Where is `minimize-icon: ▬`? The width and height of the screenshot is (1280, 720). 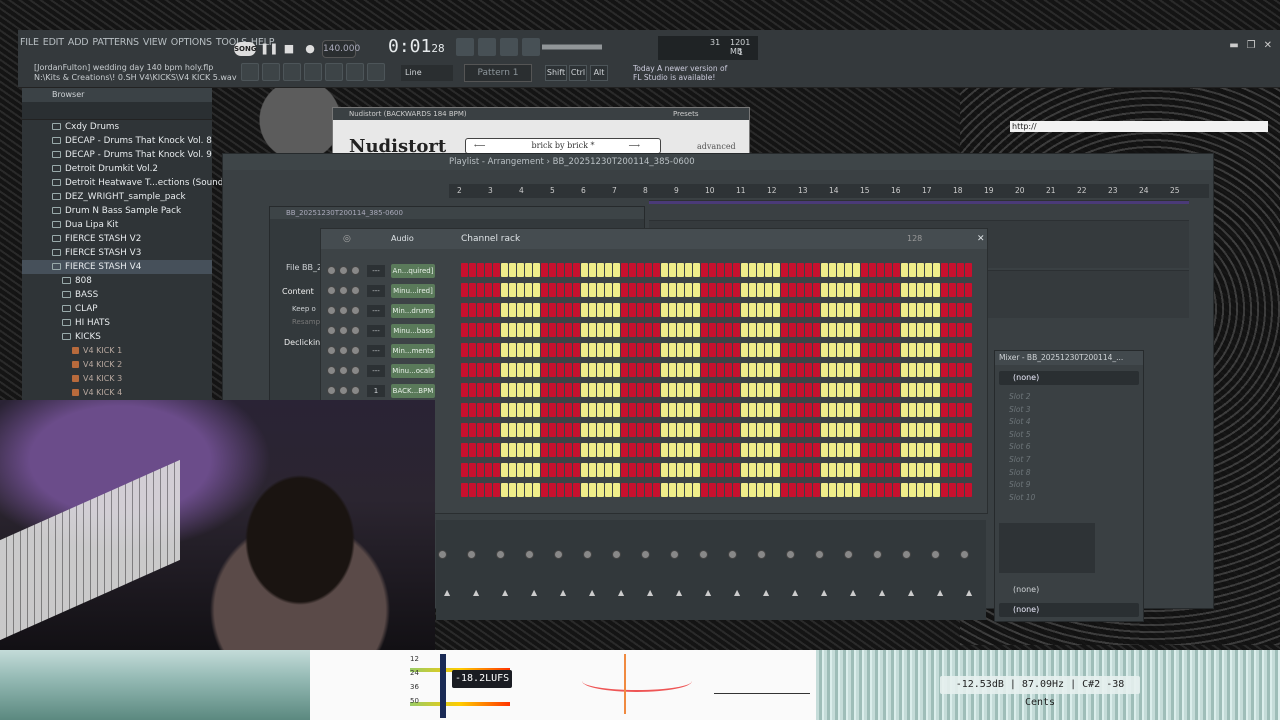 minimize-icon: ▬ is located at coordinates (1233, 45).